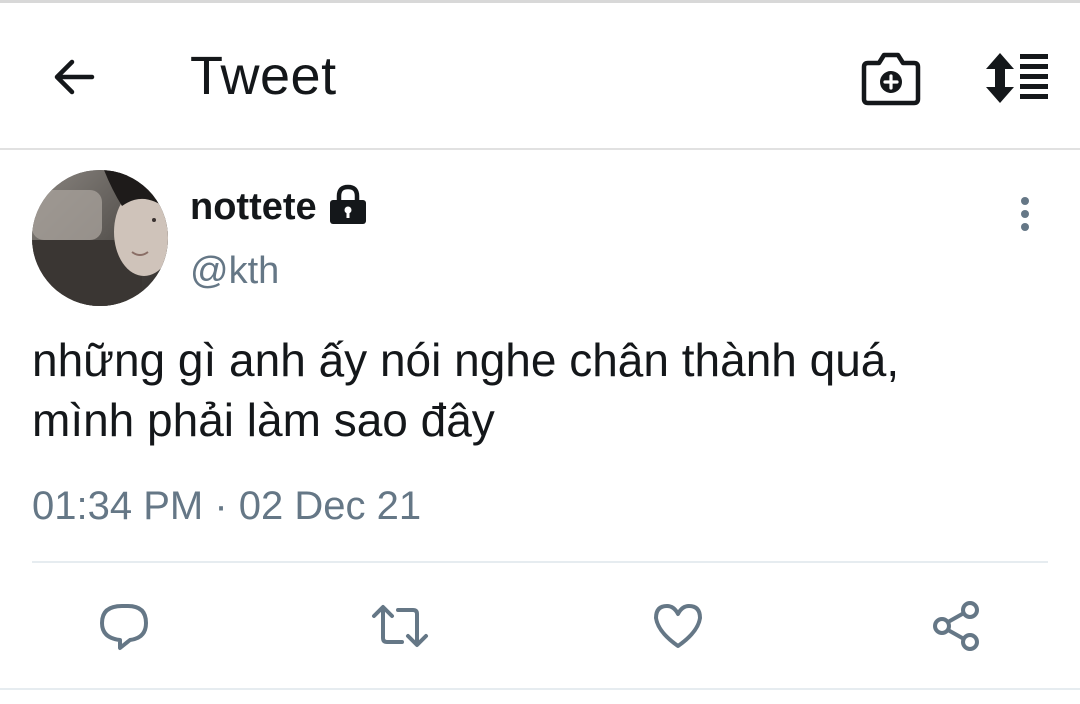 Image resolution: width=1080 pixels, height=704 pixels. I want to click on back-arrow-icon, so click(74, 77).